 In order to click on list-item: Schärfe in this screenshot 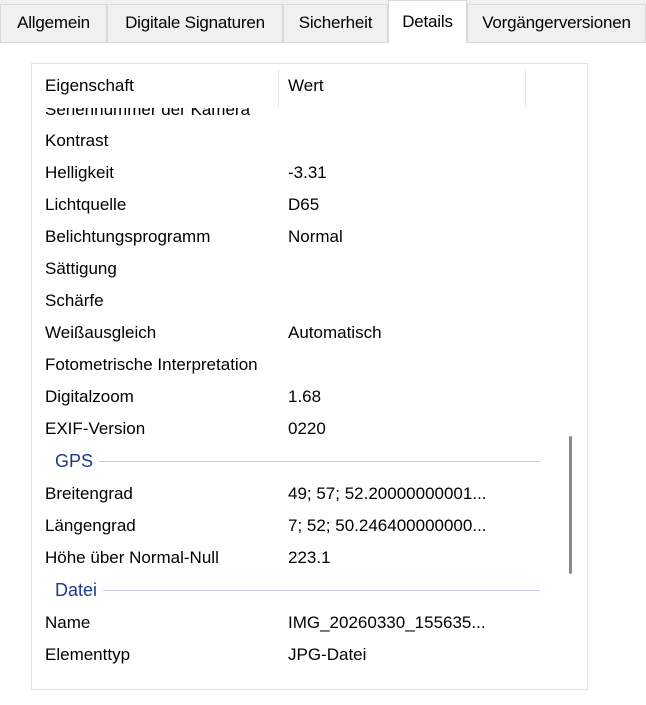, I will do `click(295, 301)`.